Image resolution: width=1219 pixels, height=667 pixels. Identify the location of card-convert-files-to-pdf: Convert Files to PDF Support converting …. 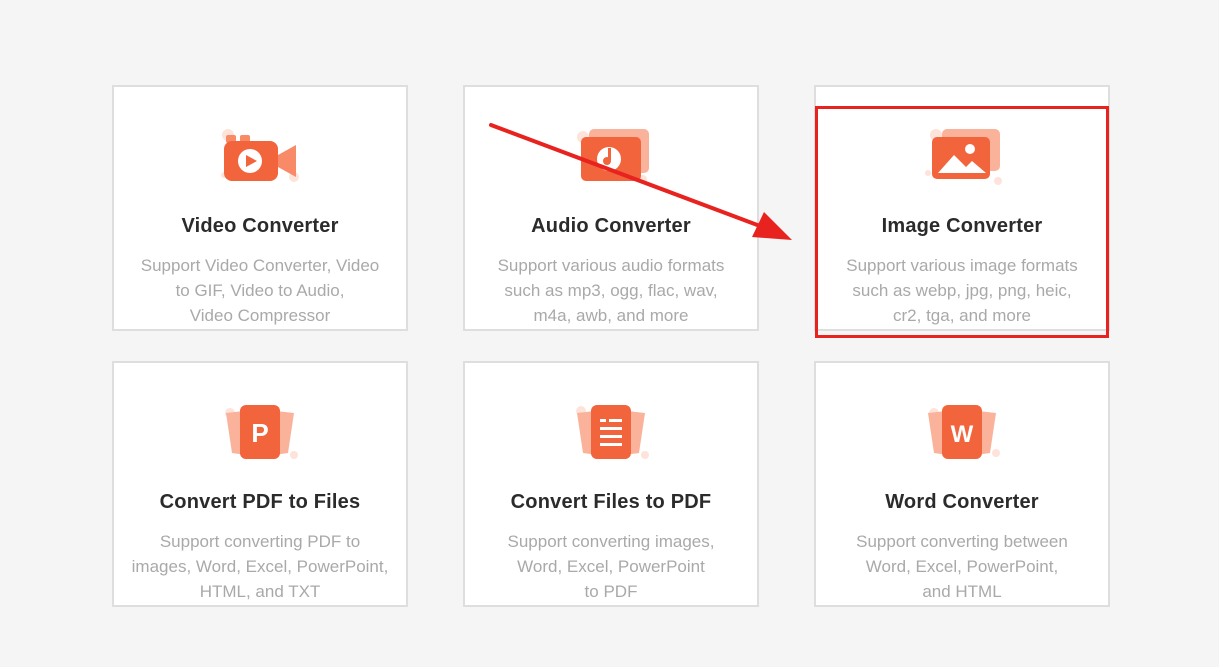
(611, 484).